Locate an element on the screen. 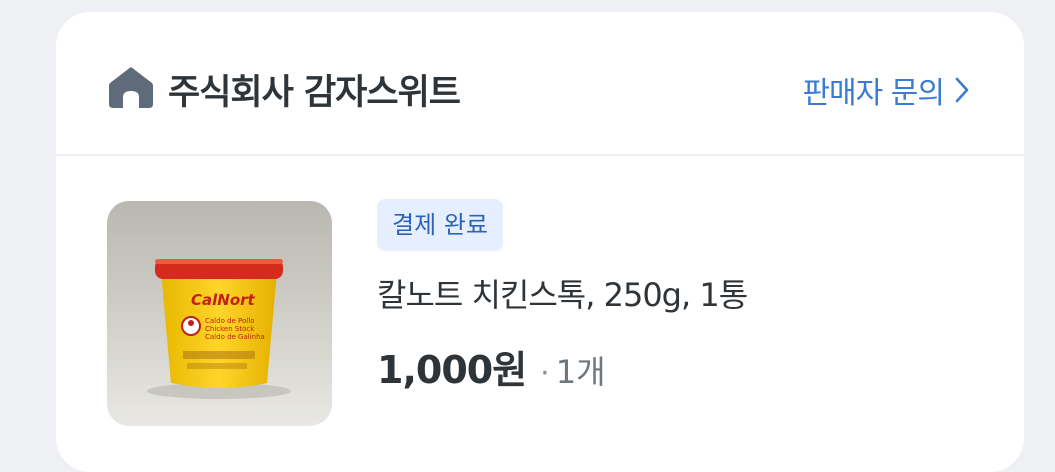 The width and height of the screenshot is (1055, 472). product-name: 칼노트 치킨스톡, 250g, 1통 is located at coordinates (562, 293).